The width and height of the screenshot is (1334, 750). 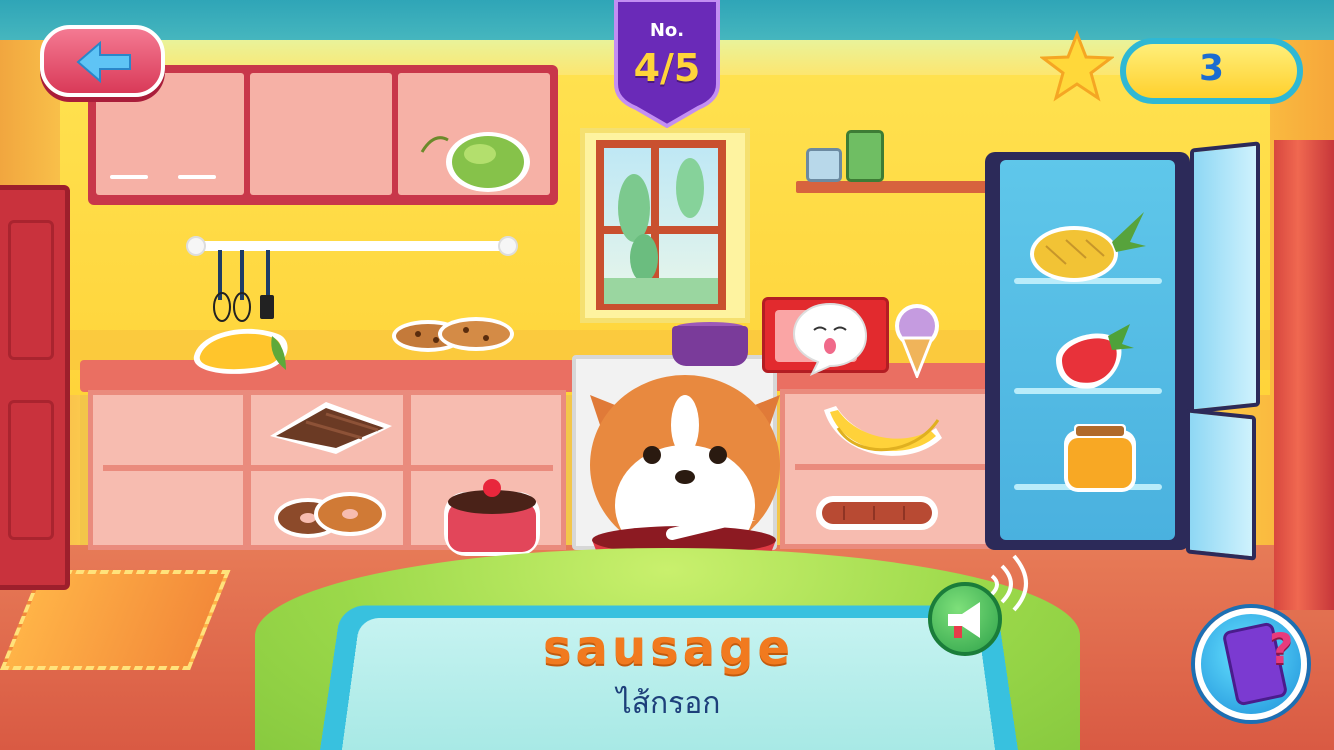 I want to click on coconut-item, so click(x=476, y=158).